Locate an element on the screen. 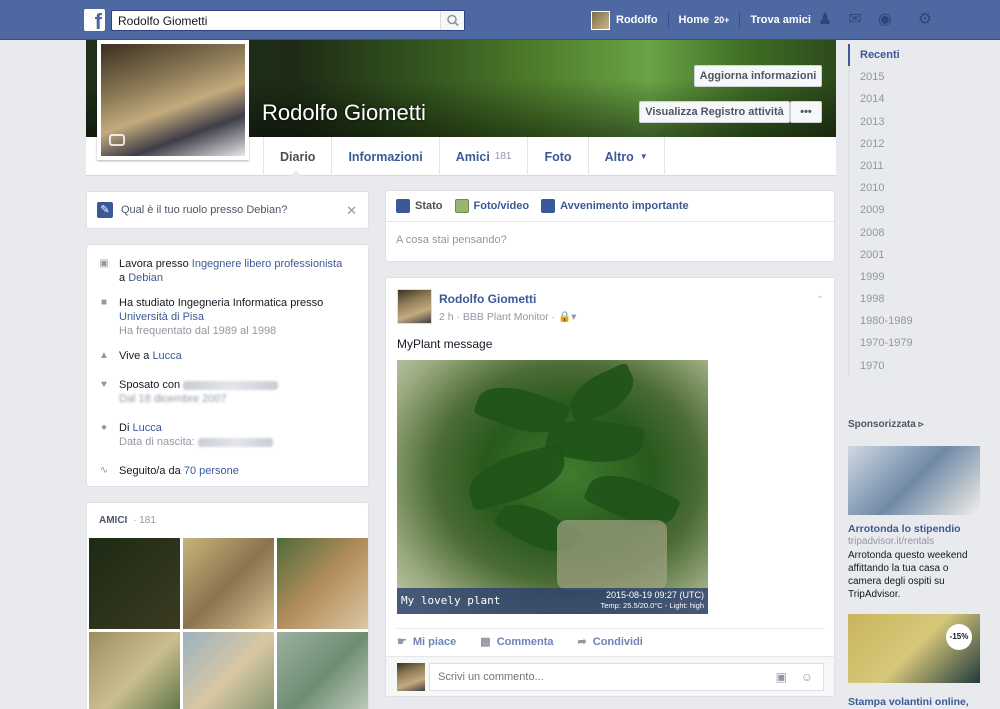 The image size is (1000, 709). comment-input is located at coordinates (595, 677).